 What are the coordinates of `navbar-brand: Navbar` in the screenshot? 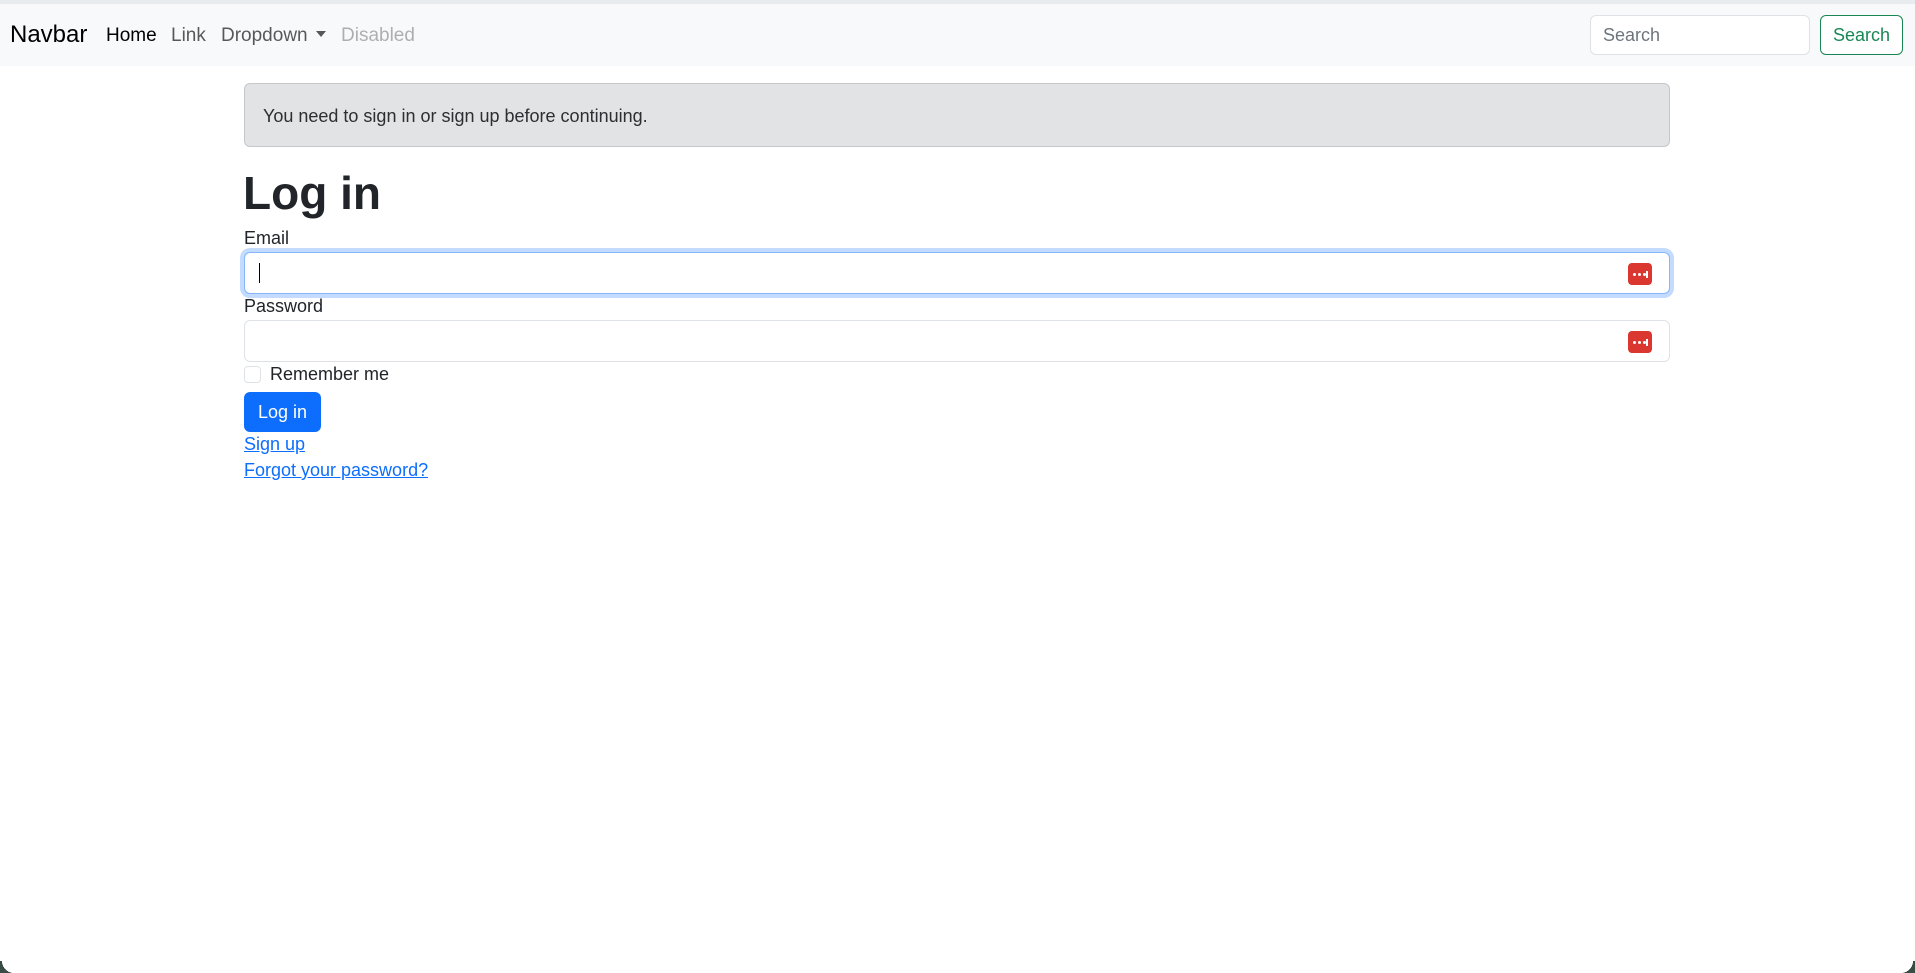 It's located at (48, 35).